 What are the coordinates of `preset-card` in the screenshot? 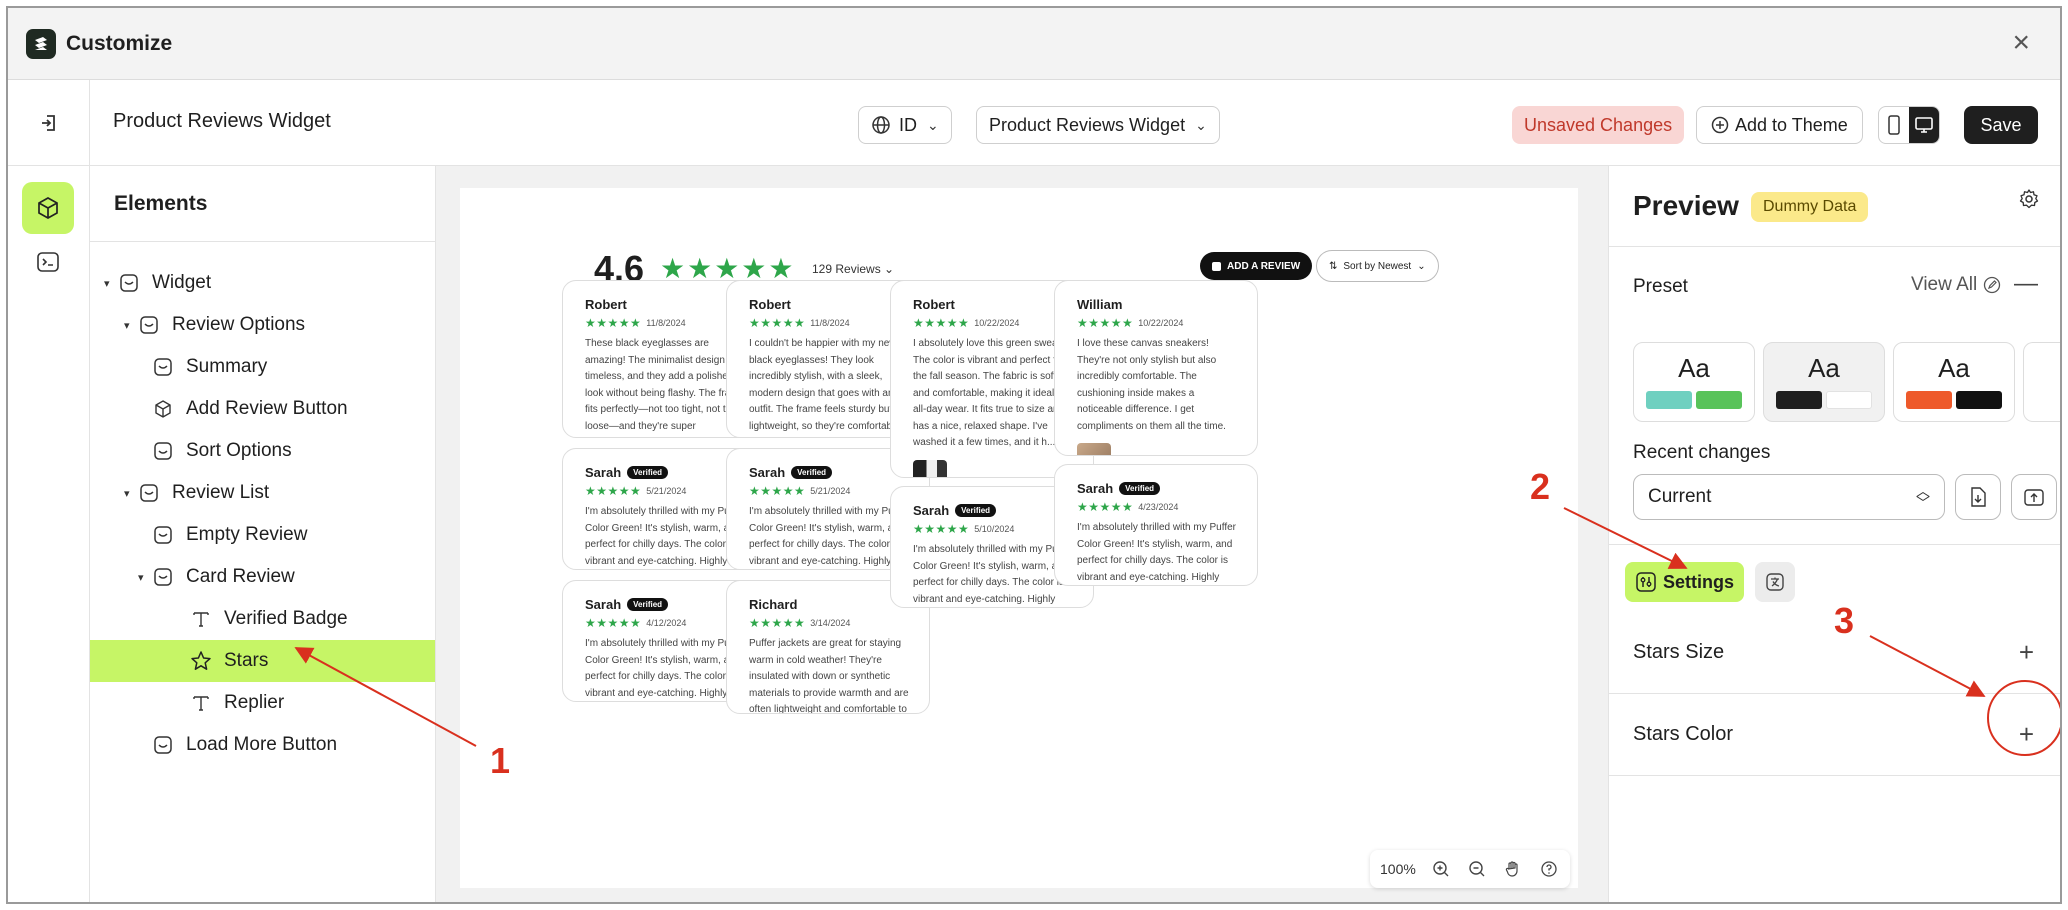 It's located at (2041, 382).